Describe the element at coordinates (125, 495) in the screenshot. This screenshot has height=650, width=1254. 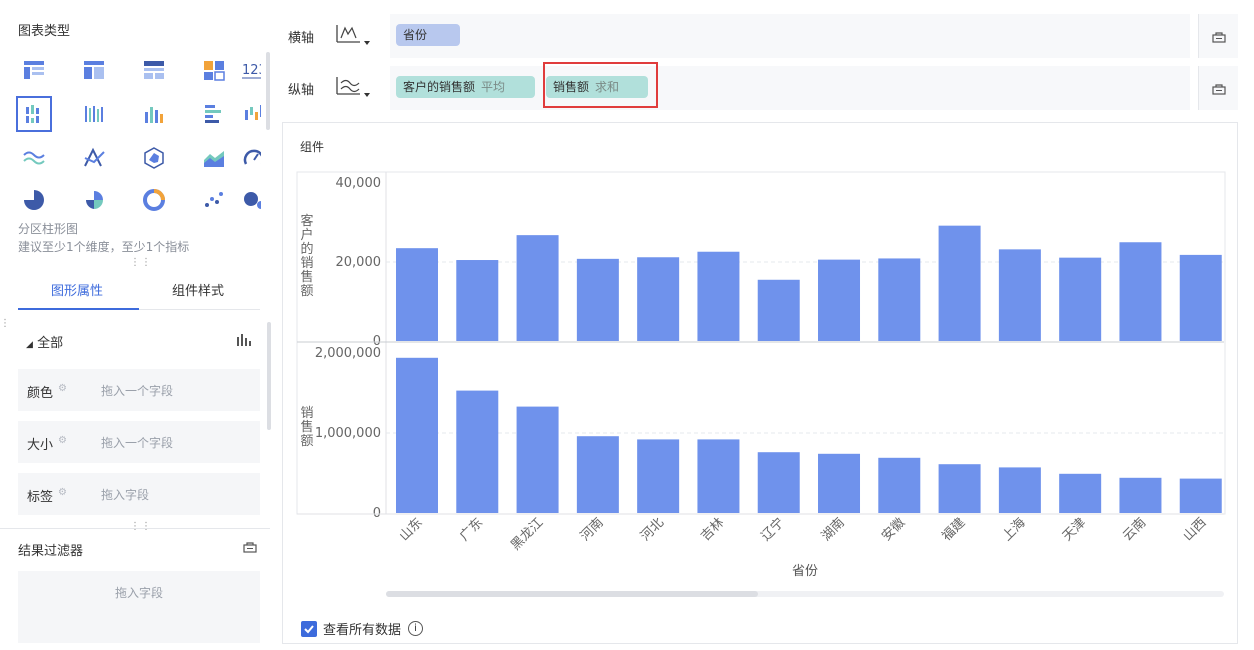
I see `label-placeholder: 拖入字段` at that location.